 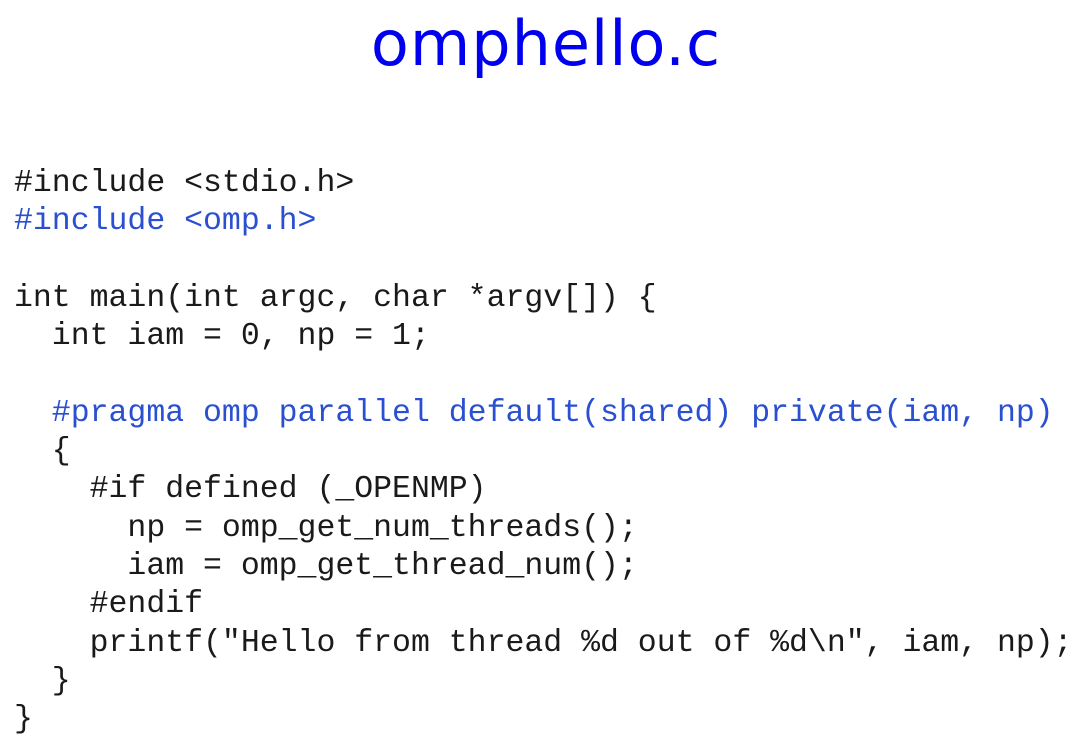 I want to click on code-line-open-brace: {, so click(x=42, y=452).